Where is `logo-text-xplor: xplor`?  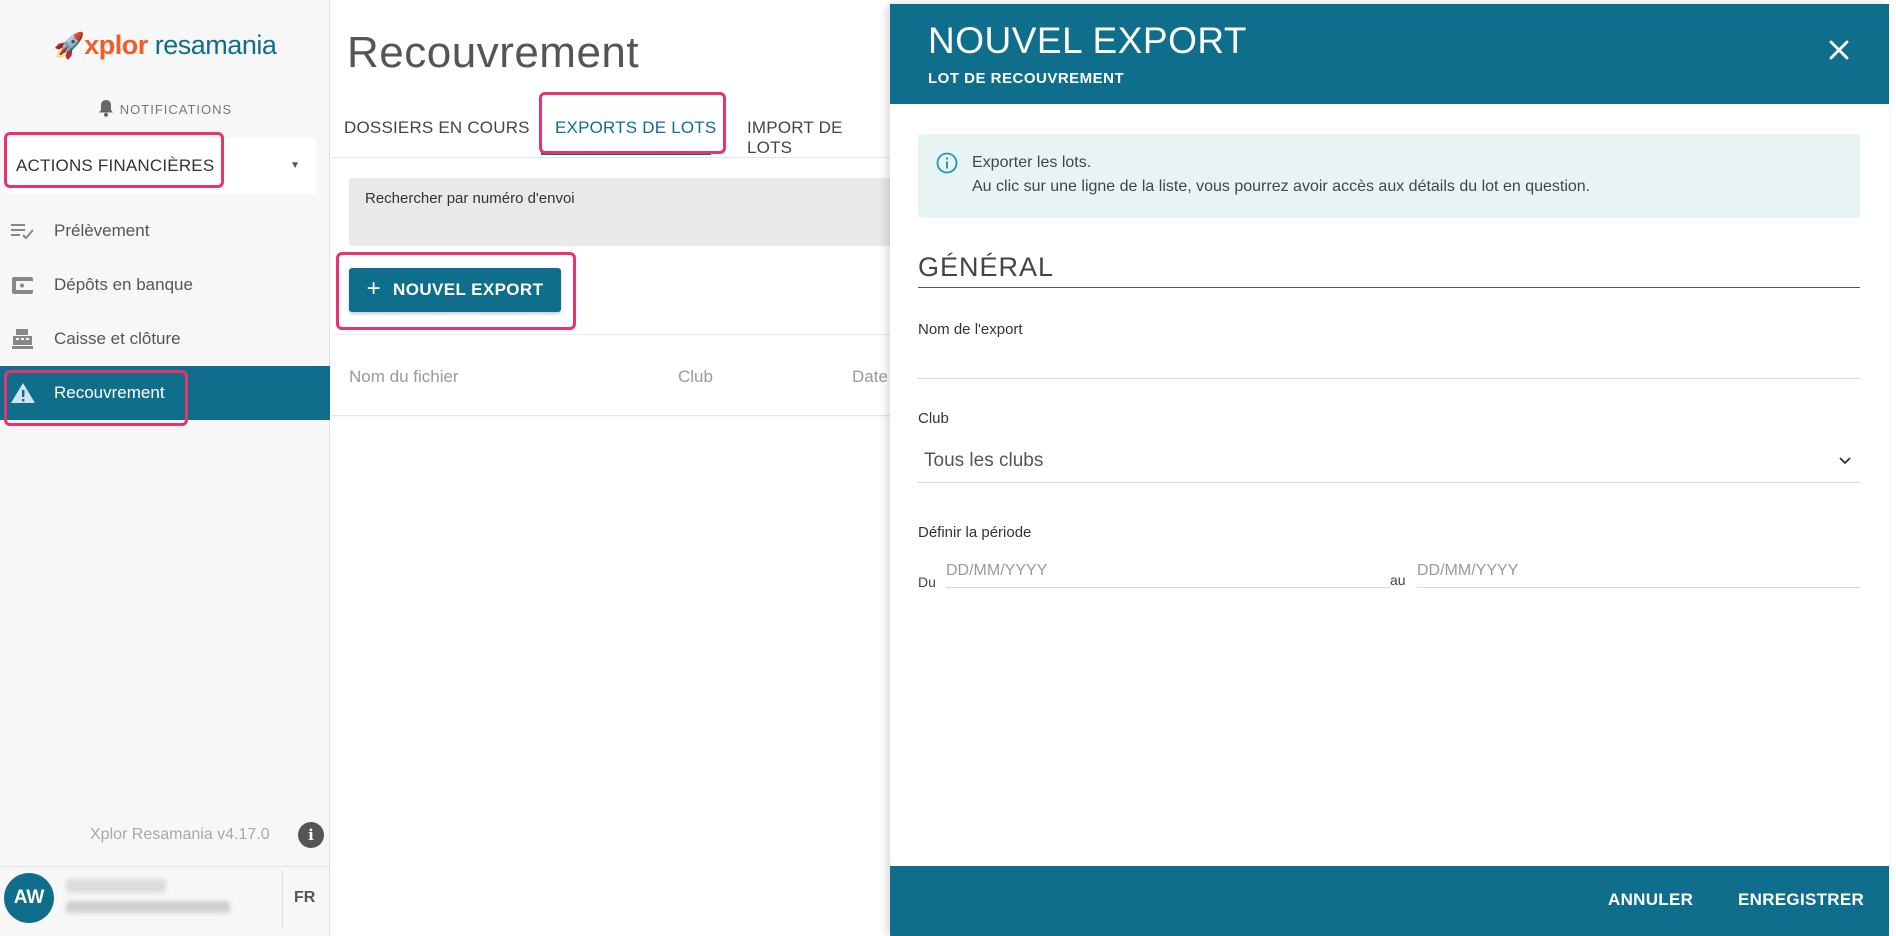 logo-text-xplor: xplor is located at coordinates (116, 45).